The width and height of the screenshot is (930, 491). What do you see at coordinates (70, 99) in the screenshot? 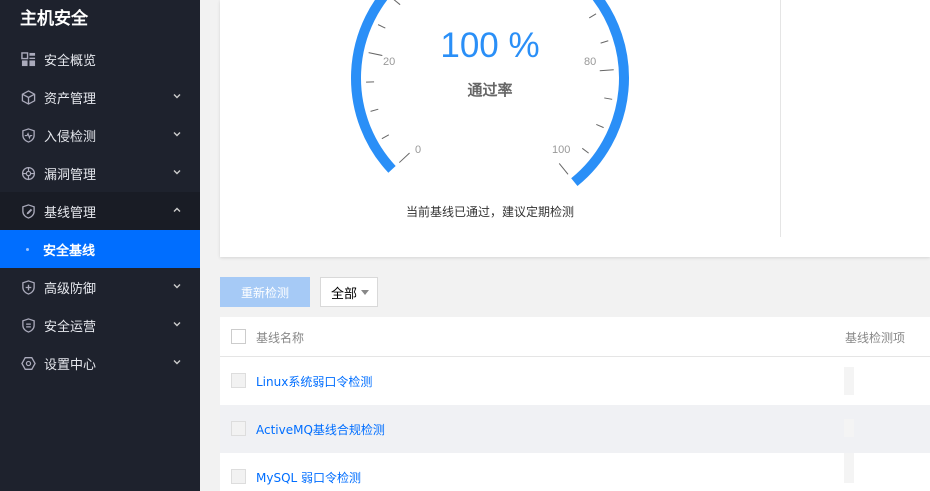
I see `sidebar-item-label: 资产管理` at bounding box center [70, 99].